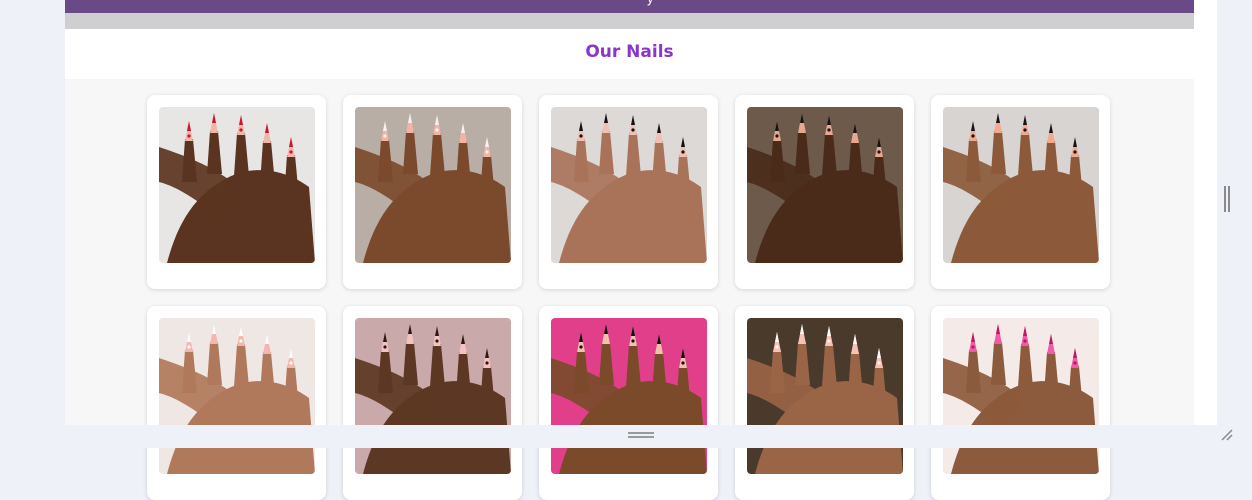 This screenshot has width=1252, height=500. Describe the element at coordinates (629, 6) in the screenshot. I see `top-banner: y` at that location.